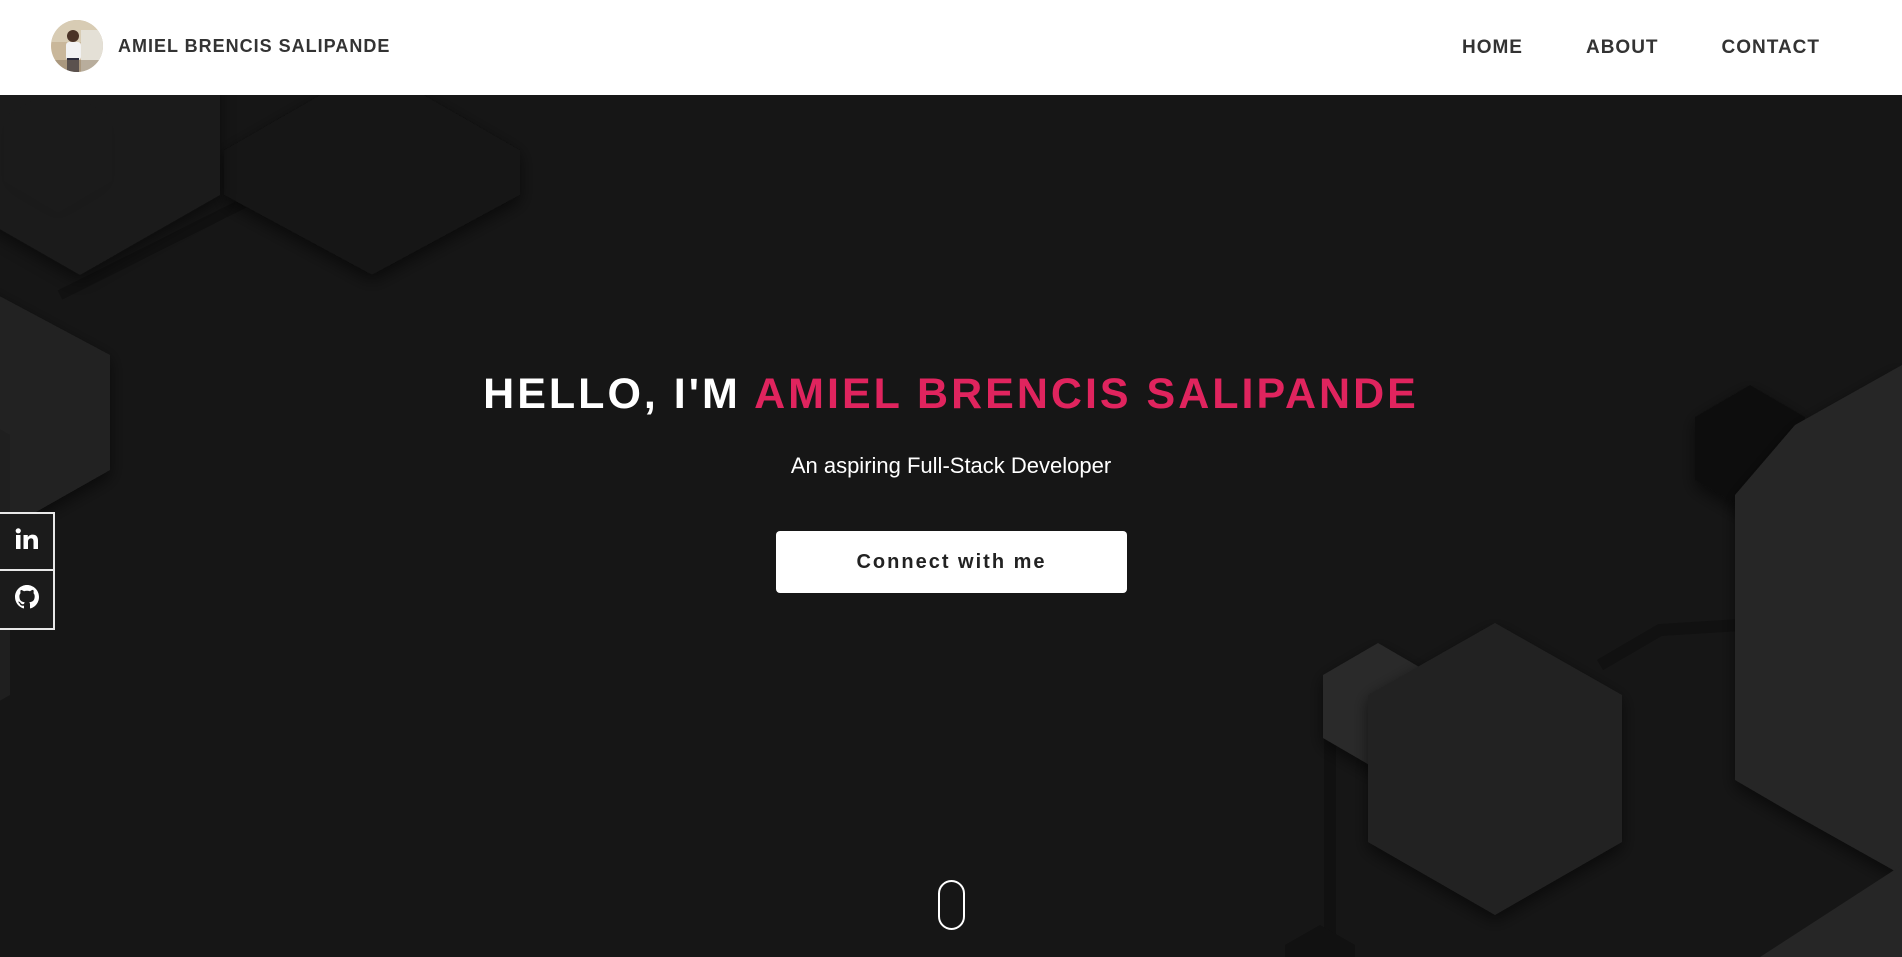 The width and height of the screenshot is (1902, 957). I want to click on social-links, so click(27, 571).